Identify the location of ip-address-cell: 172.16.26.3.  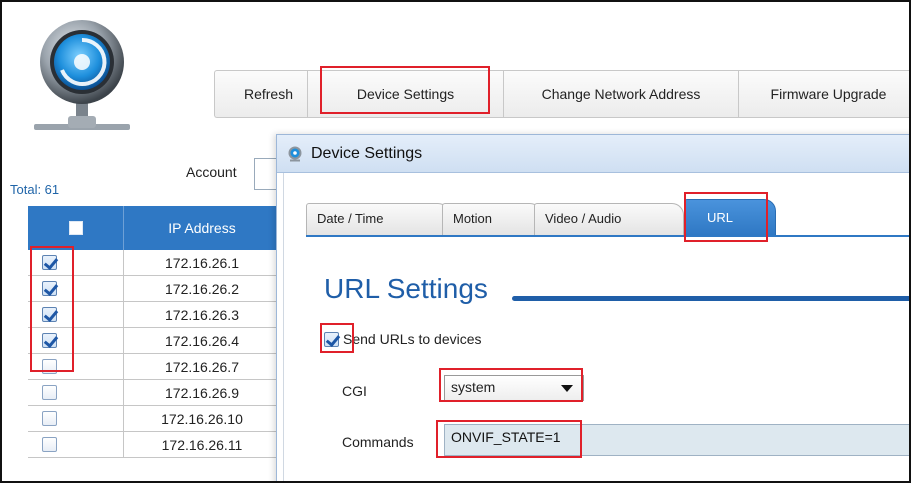
(202, 315).